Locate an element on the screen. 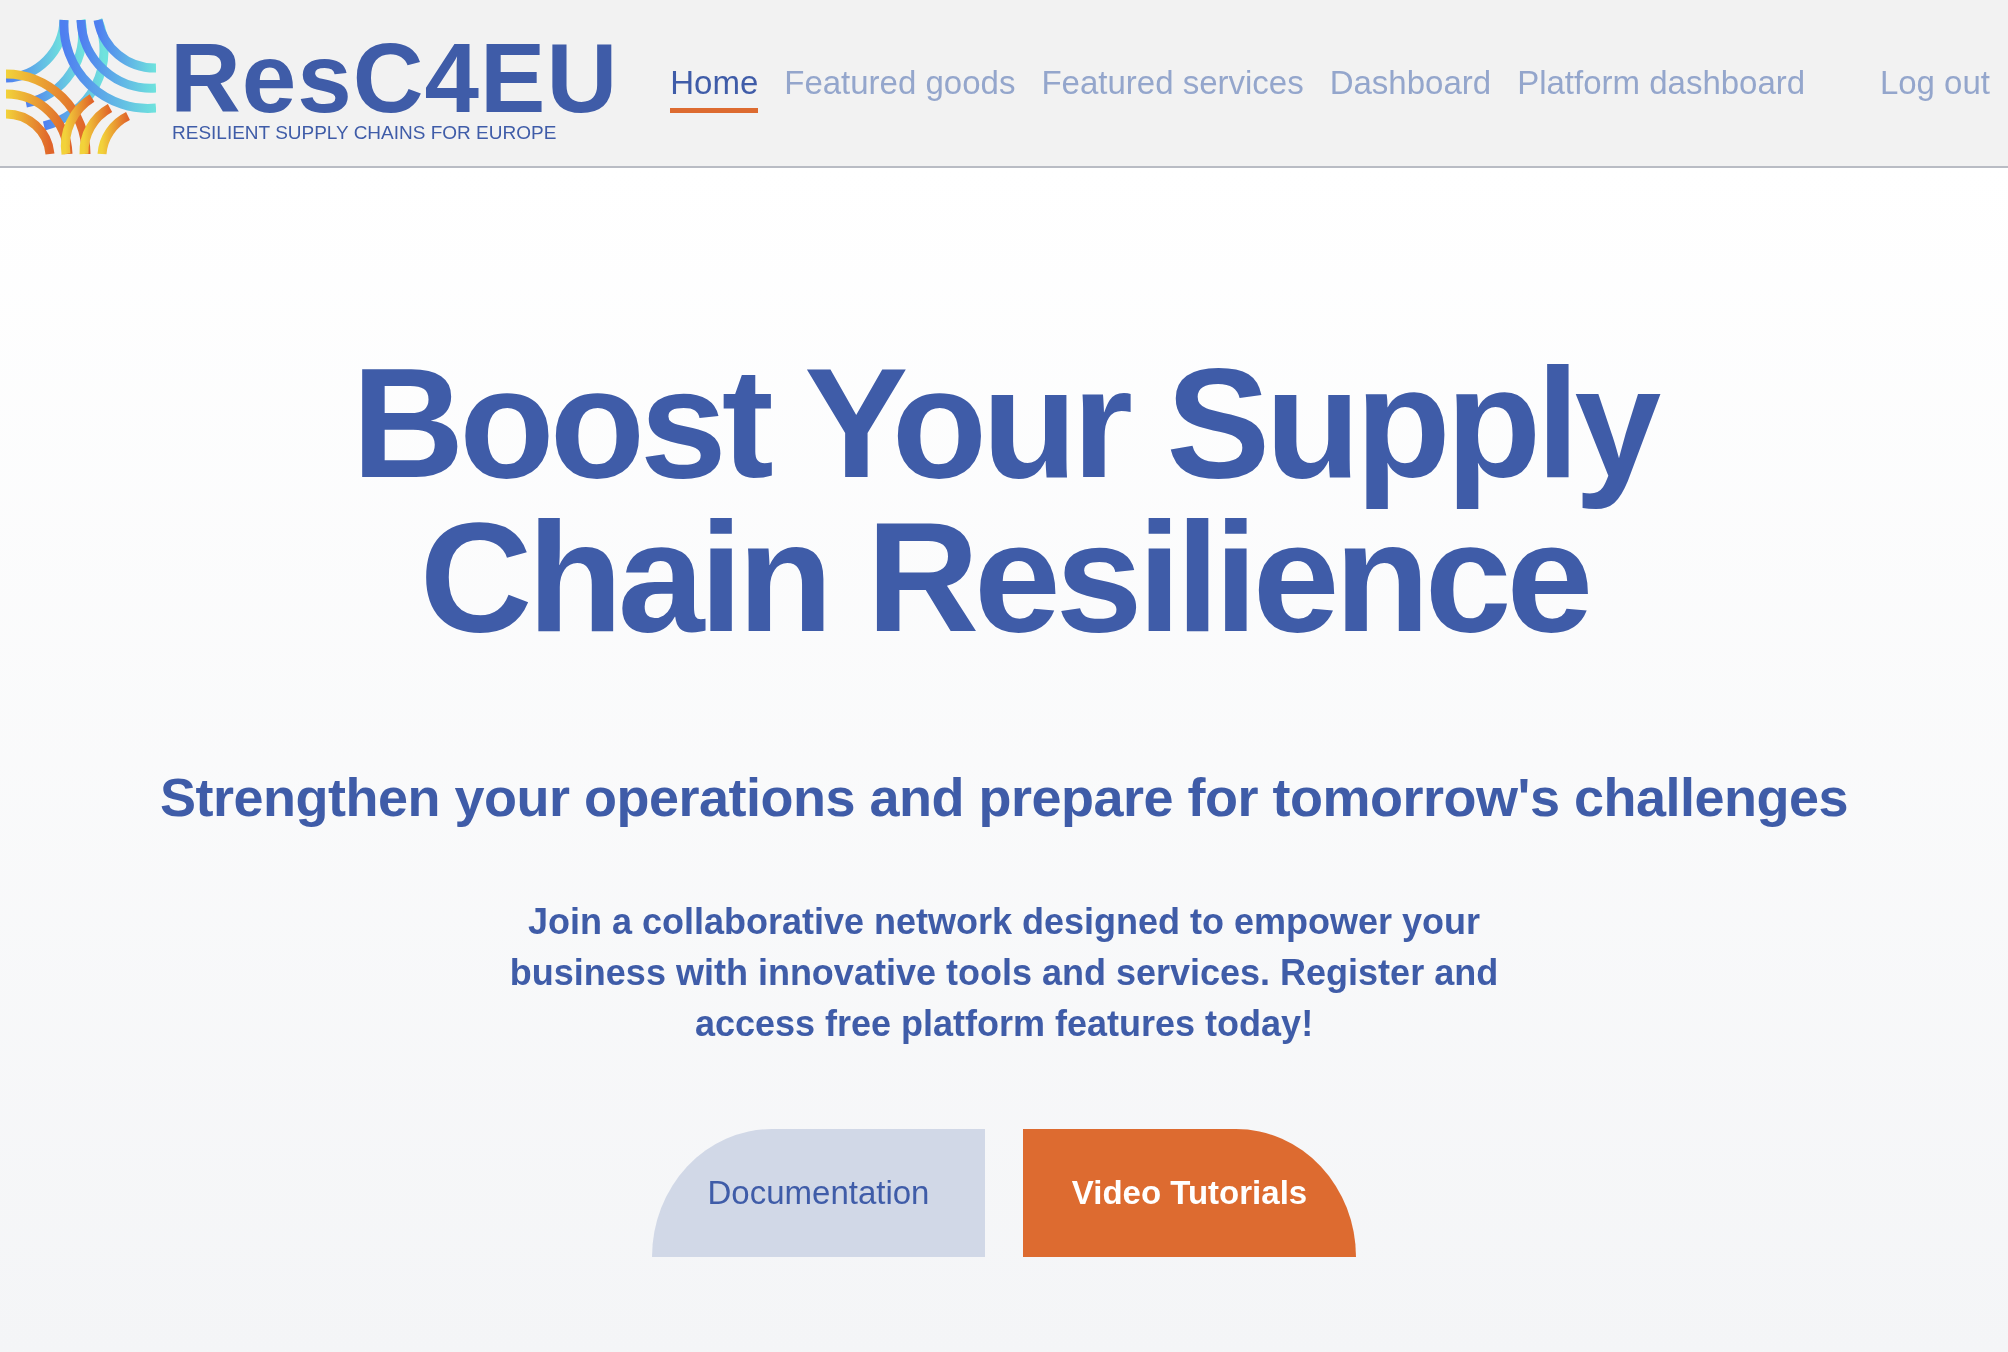 The width and height of the screenshot is (2008, 1352). nav-link: Featured goods is located at coordinates (900, 88).